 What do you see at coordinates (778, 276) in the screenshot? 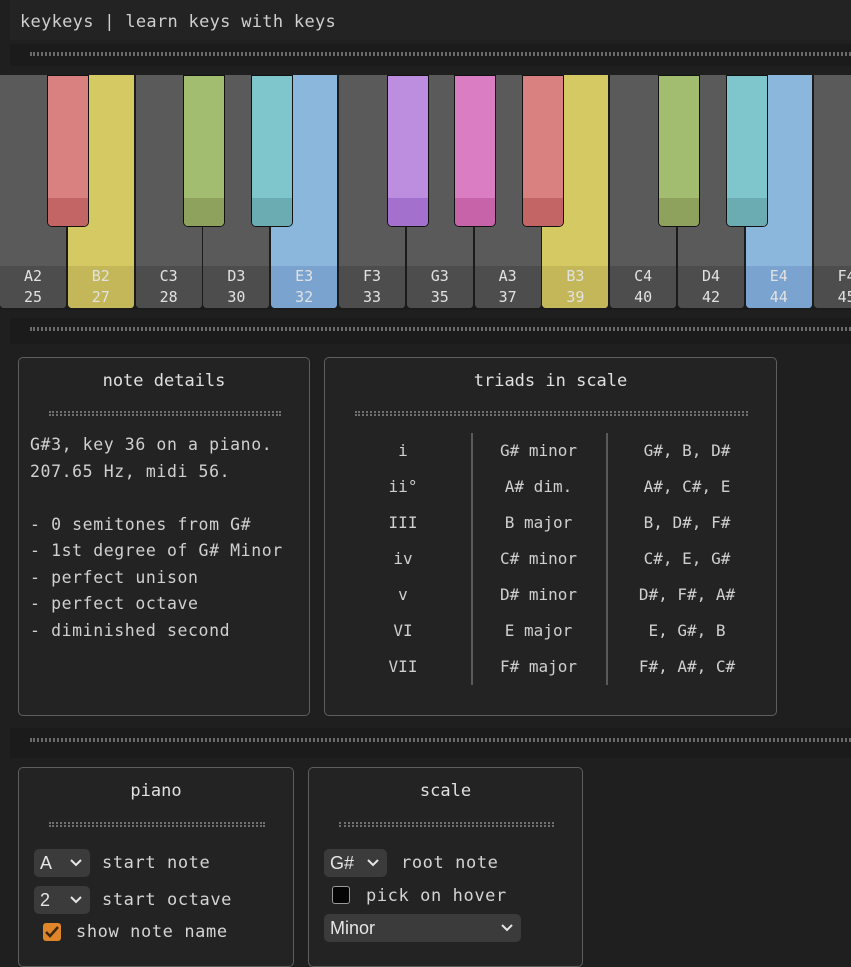
I see `key-note-name: E4` at bounding box center [778, 276].